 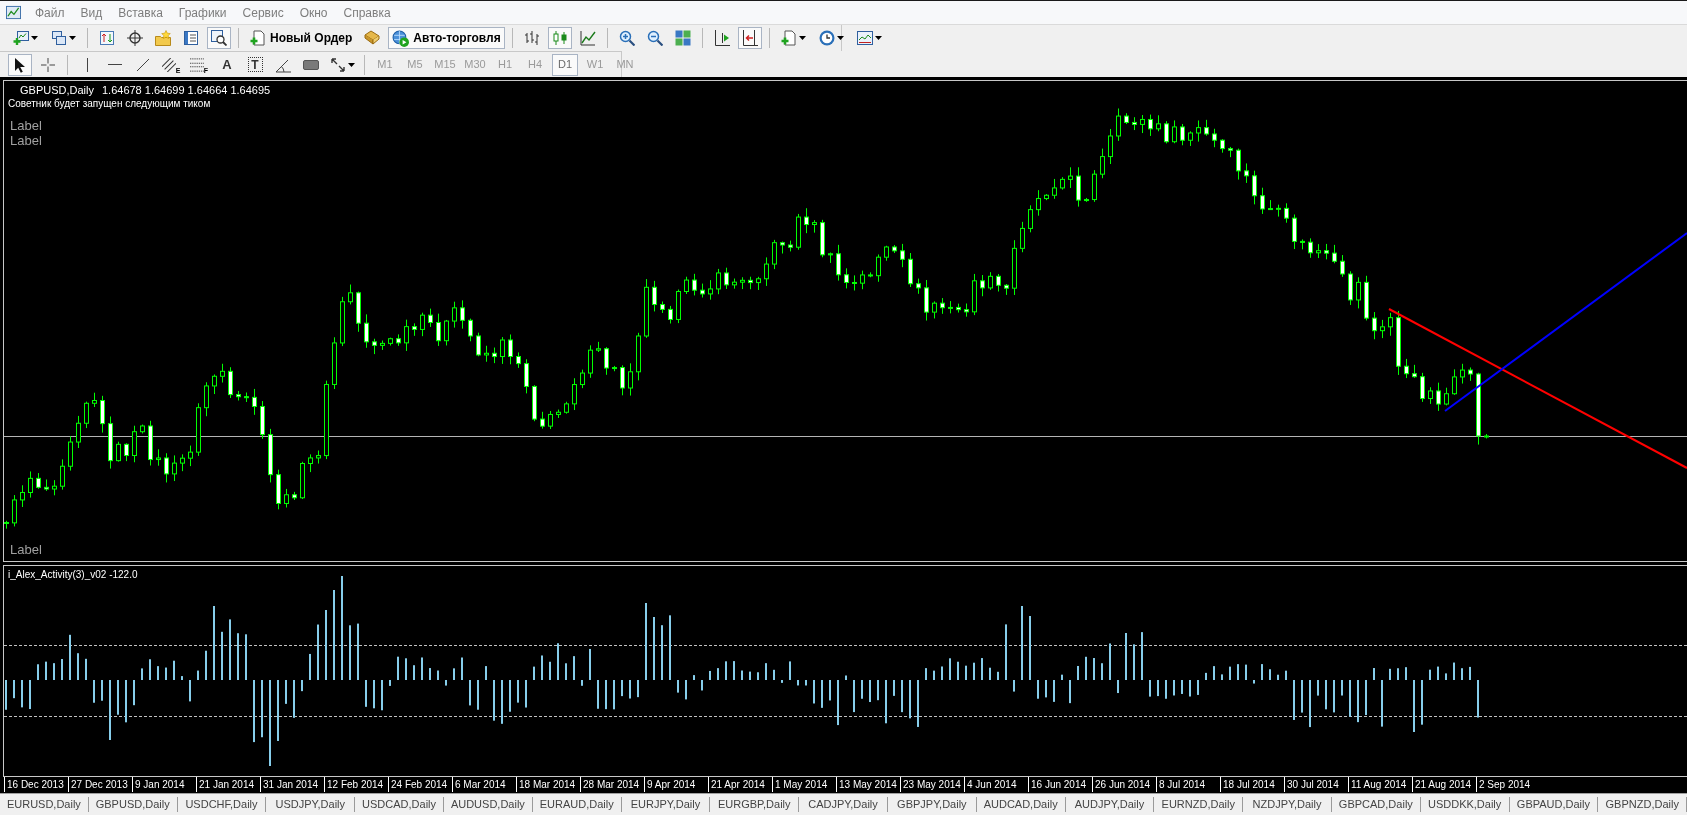 What do you see at coordinates (44, 804) in the screenshot?
I see `chart-tab: EURUSD,Daily` at bounding box center [44, 804].